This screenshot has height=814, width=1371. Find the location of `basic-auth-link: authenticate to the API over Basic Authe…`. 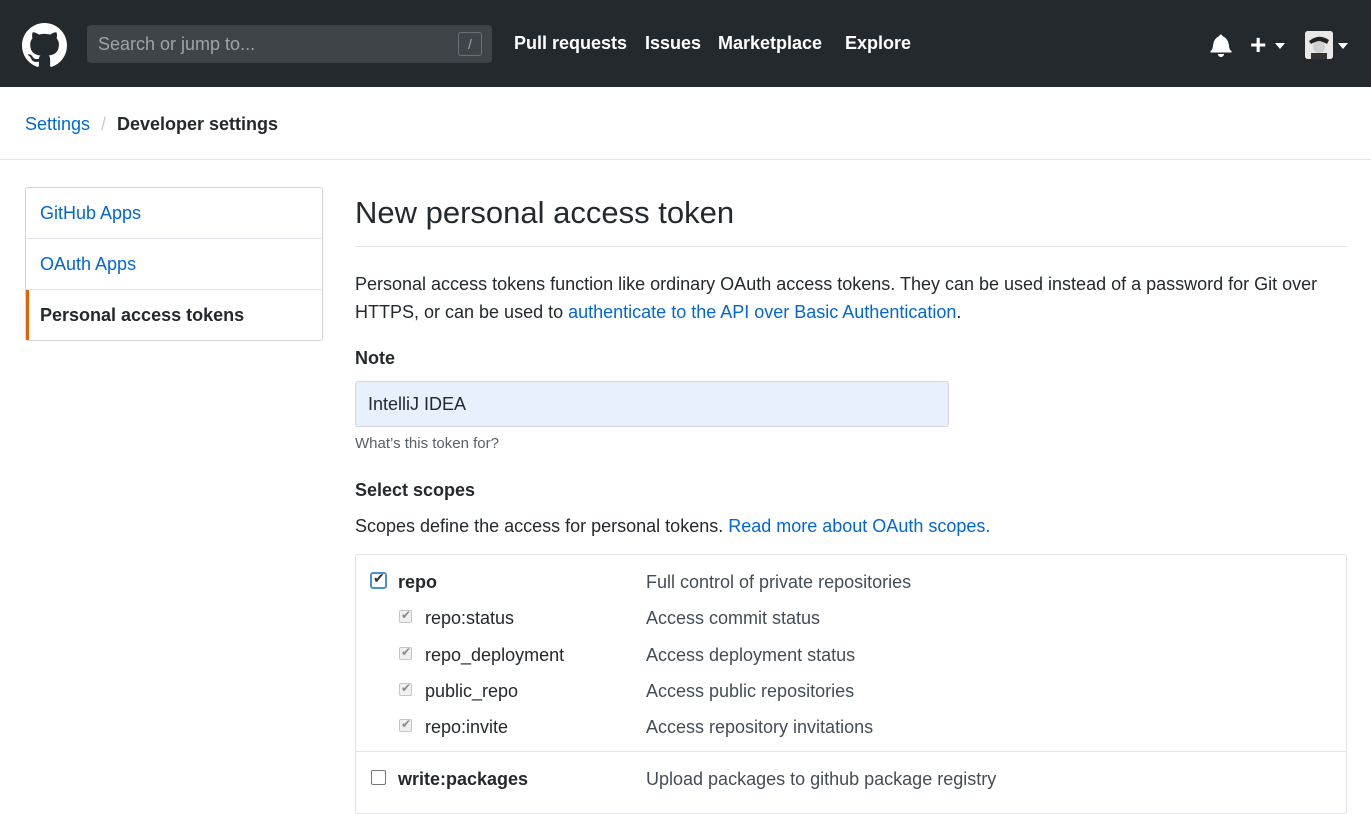

basic-auth-link: authenticate to the API over Basic Authe… is located at coordinates (762, 312).